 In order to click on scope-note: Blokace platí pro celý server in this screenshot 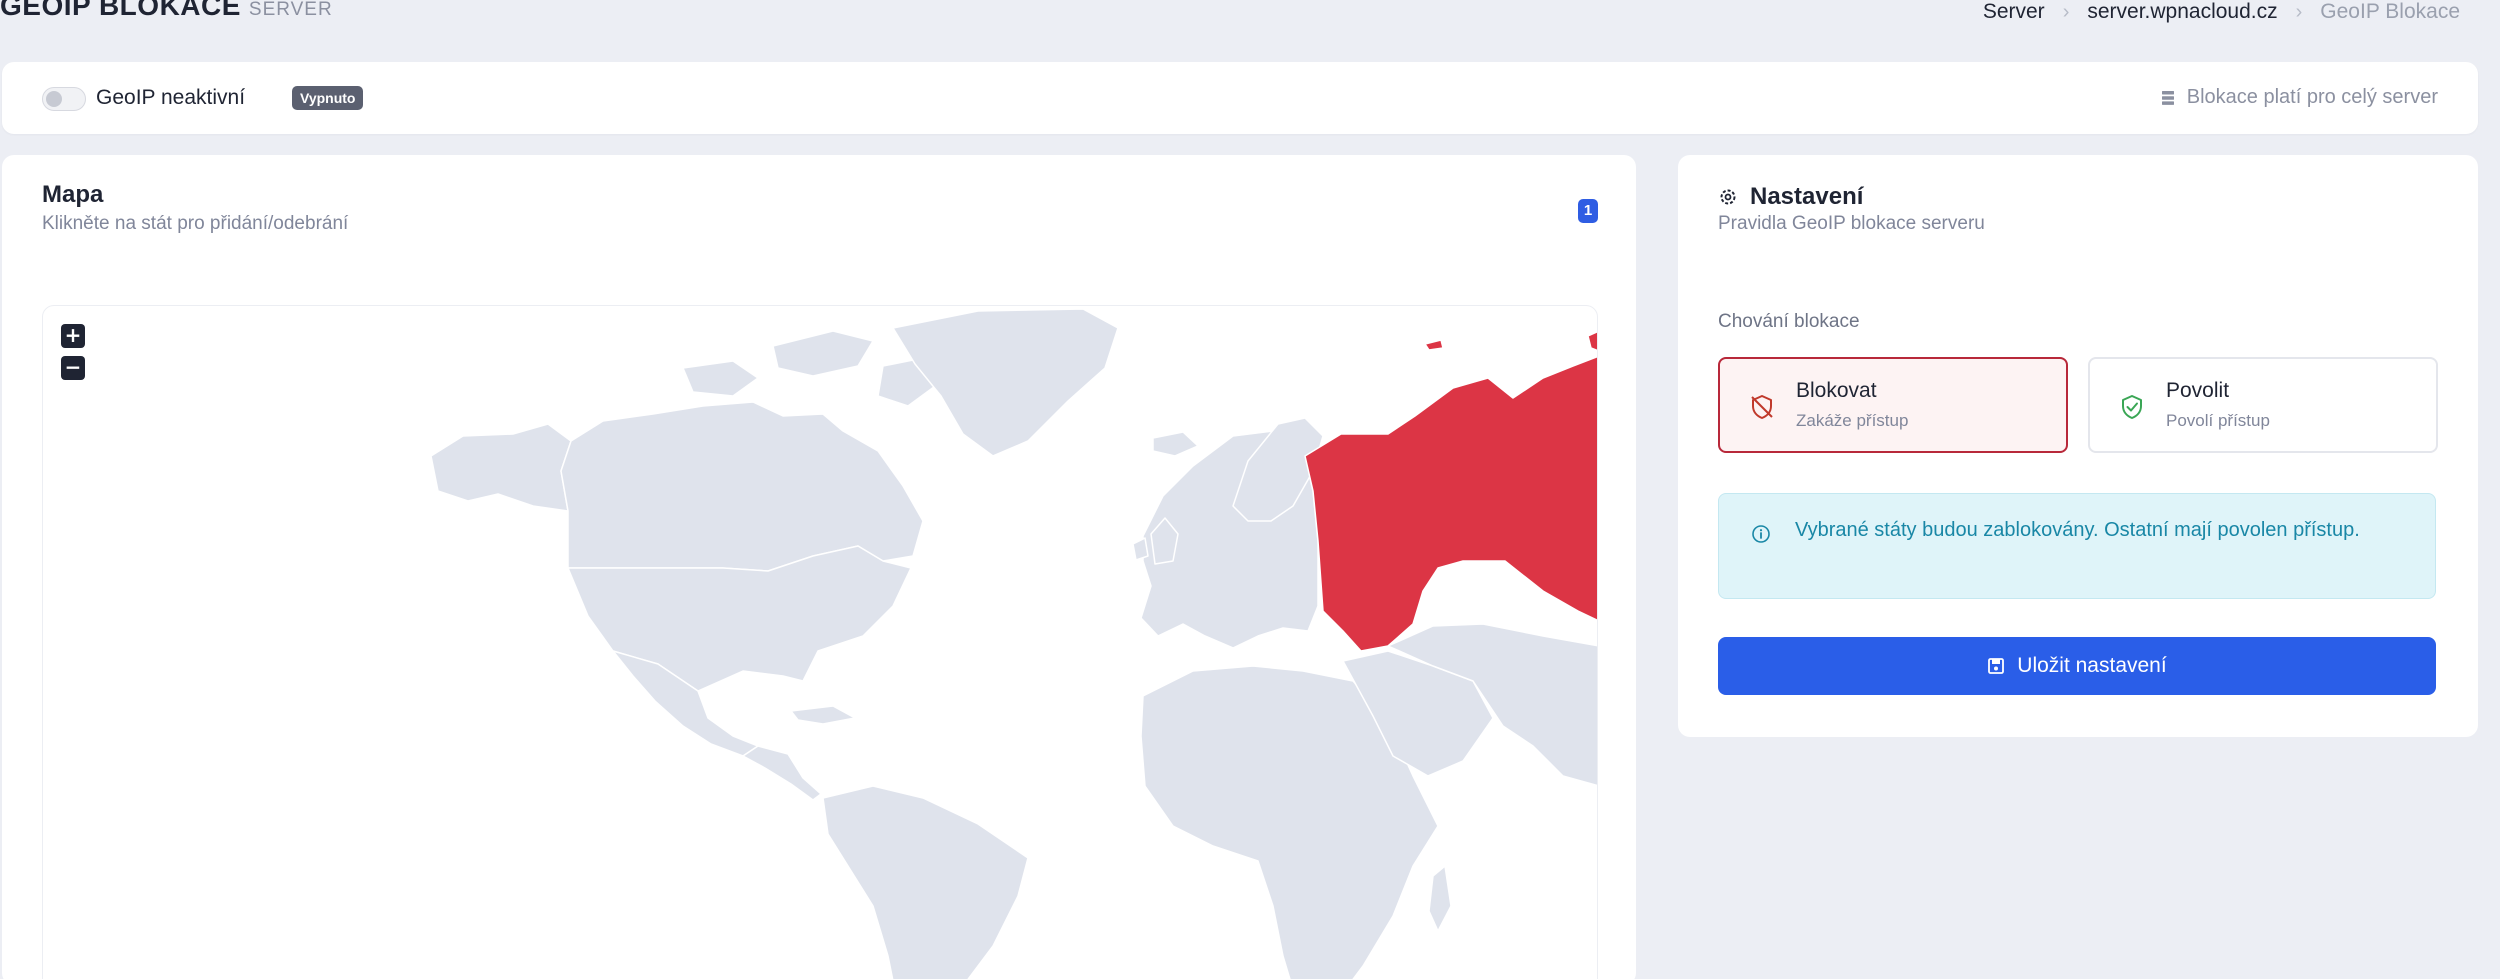, I will do `click(2298, 97)`.